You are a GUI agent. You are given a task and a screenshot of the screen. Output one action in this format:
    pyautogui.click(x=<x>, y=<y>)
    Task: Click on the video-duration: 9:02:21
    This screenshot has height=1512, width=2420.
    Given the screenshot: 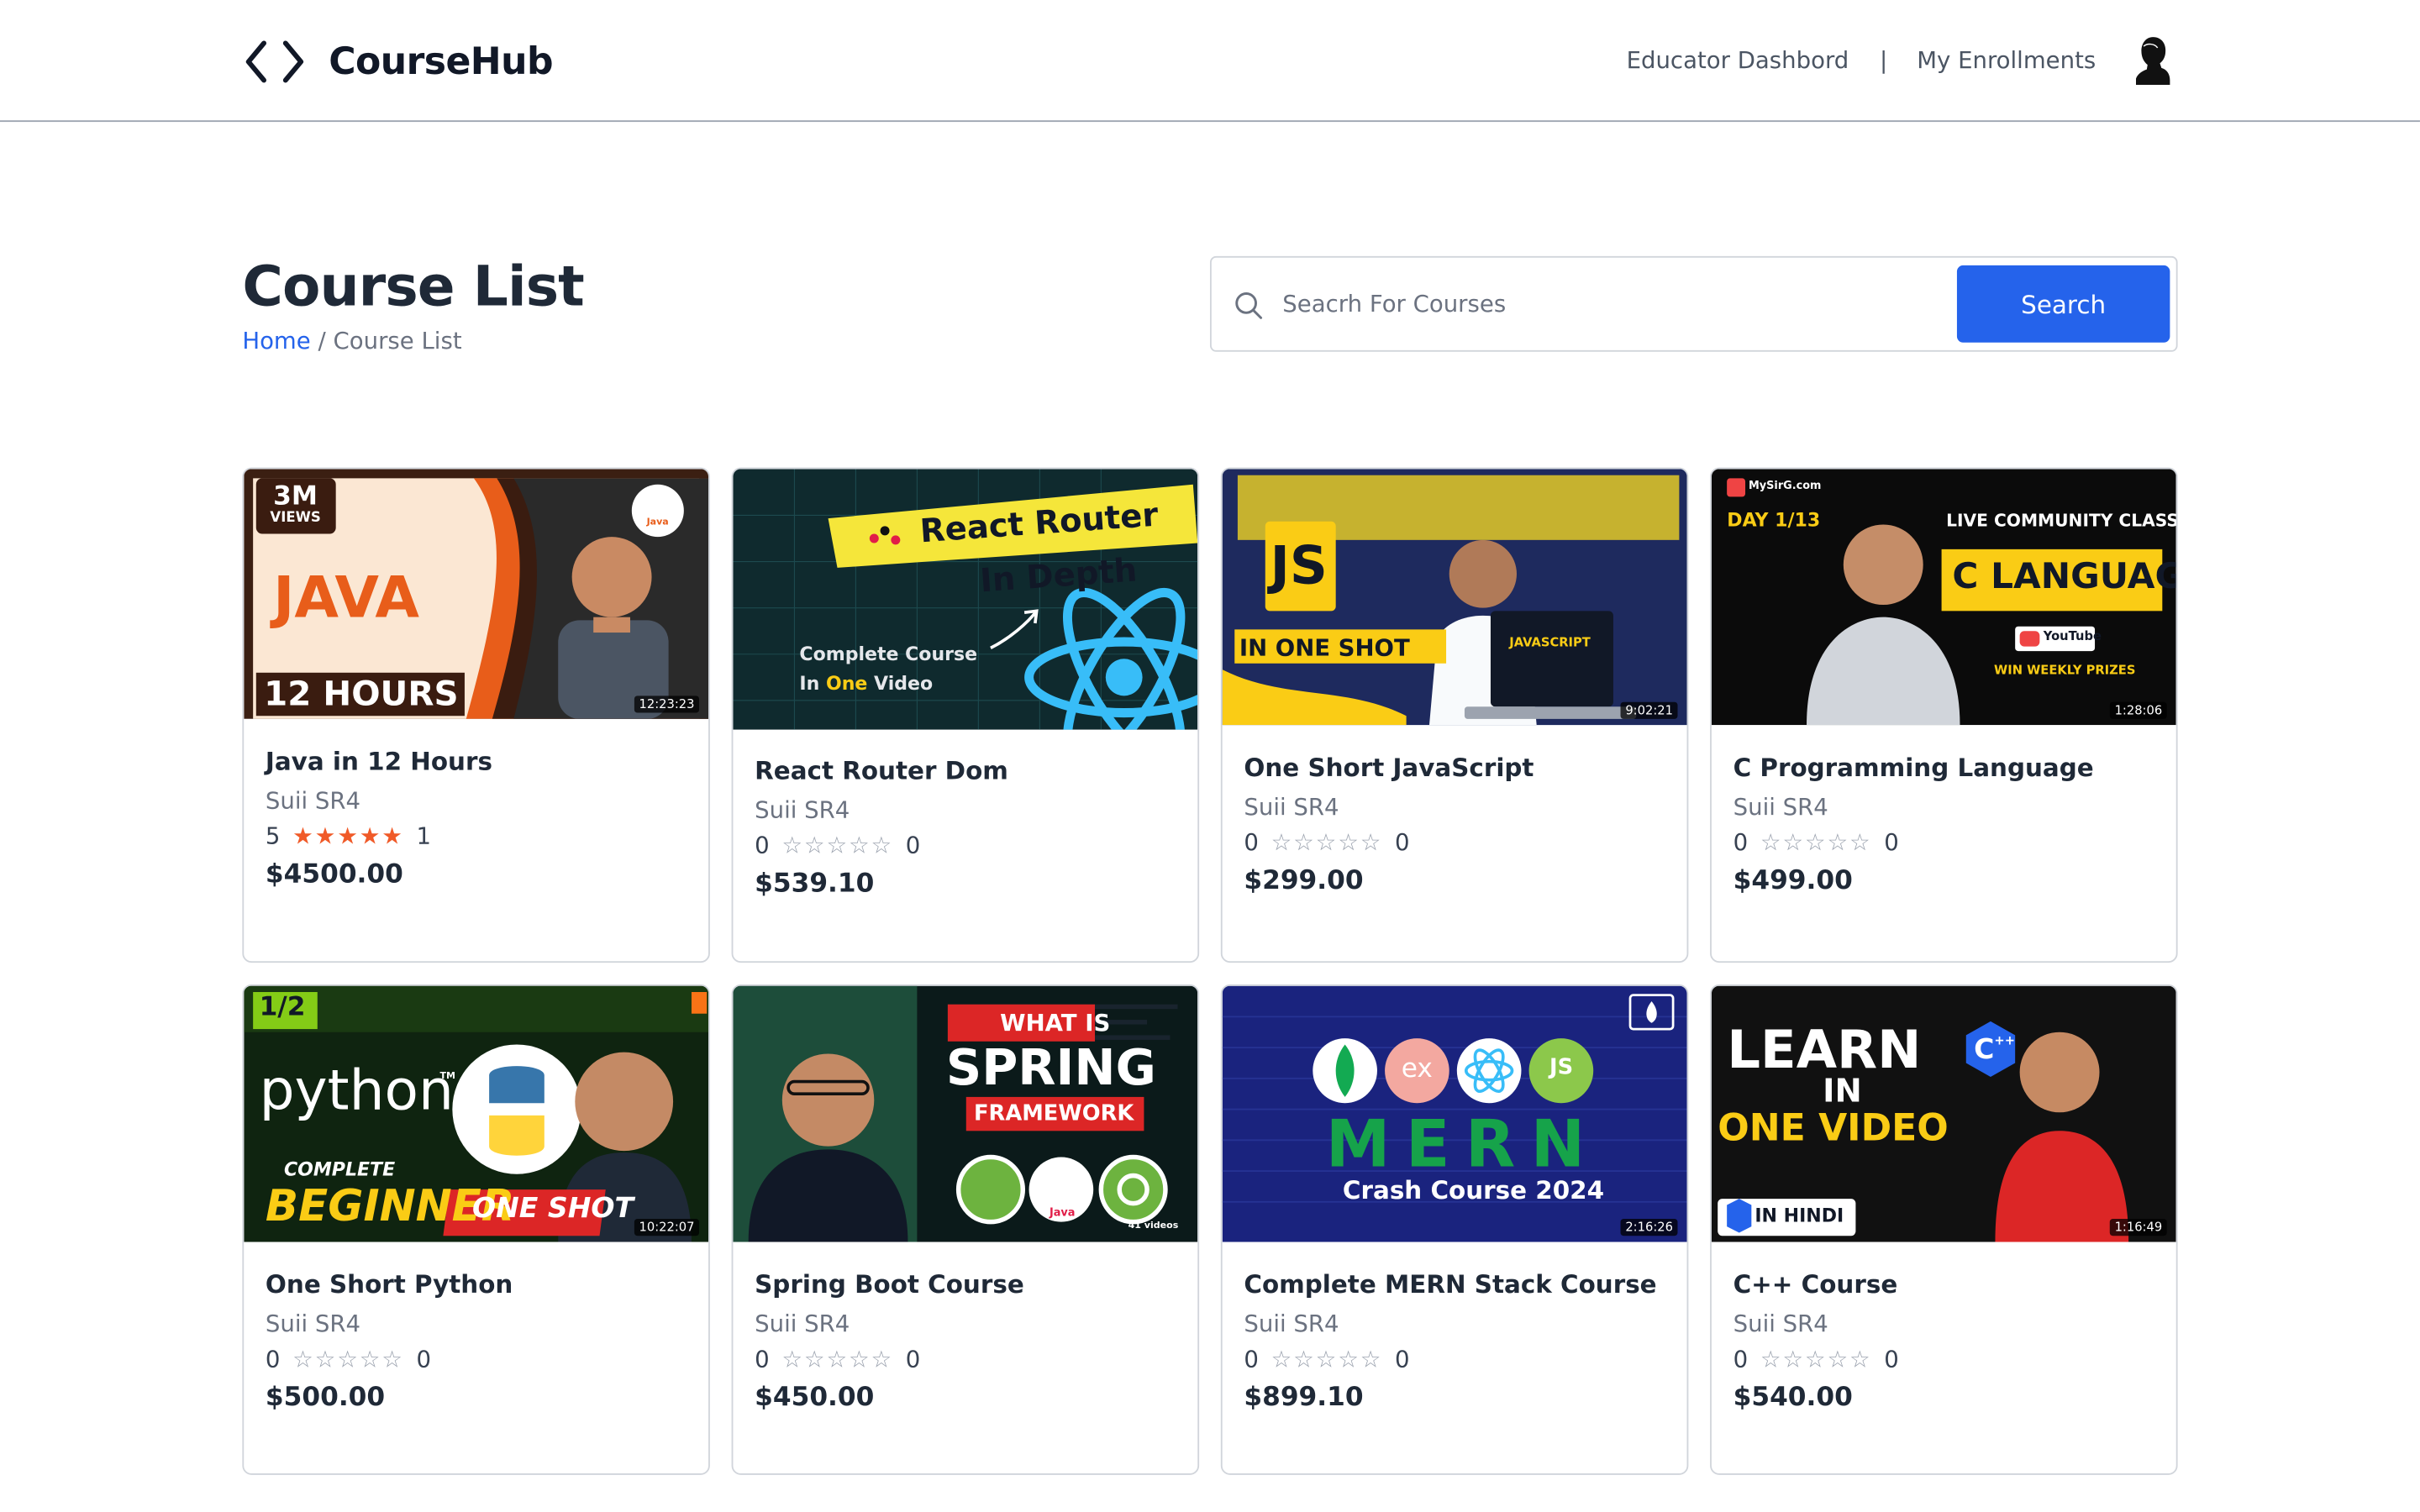 What is the action you would take?
    pyautogui.click(x=1649, y=710)
    